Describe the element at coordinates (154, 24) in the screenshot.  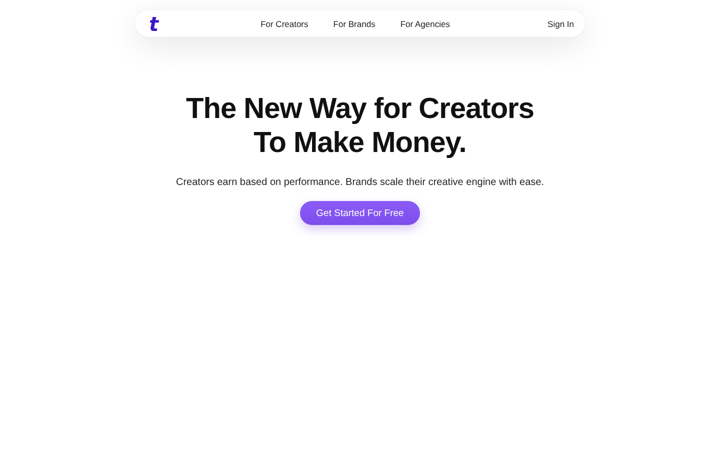
I see `logo: t` at that location.